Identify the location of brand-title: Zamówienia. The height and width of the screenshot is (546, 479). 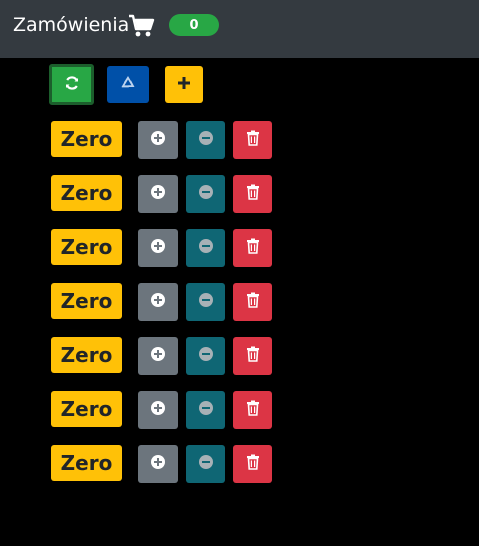
(71, 25).